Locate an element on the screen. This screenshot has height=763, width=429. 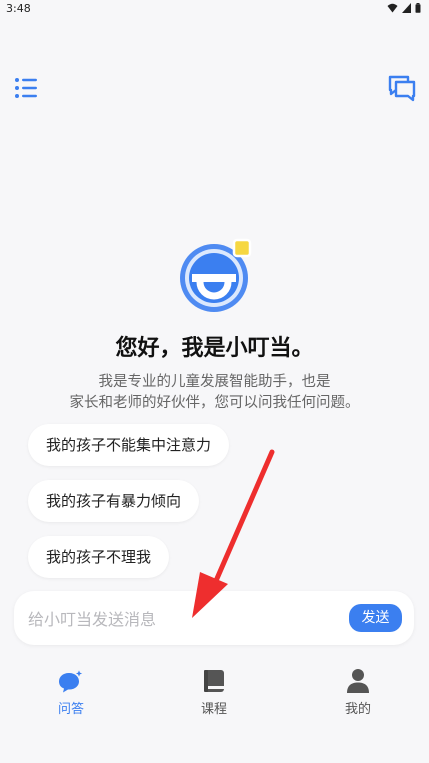
status-icons is located at coordinates (404, 8).